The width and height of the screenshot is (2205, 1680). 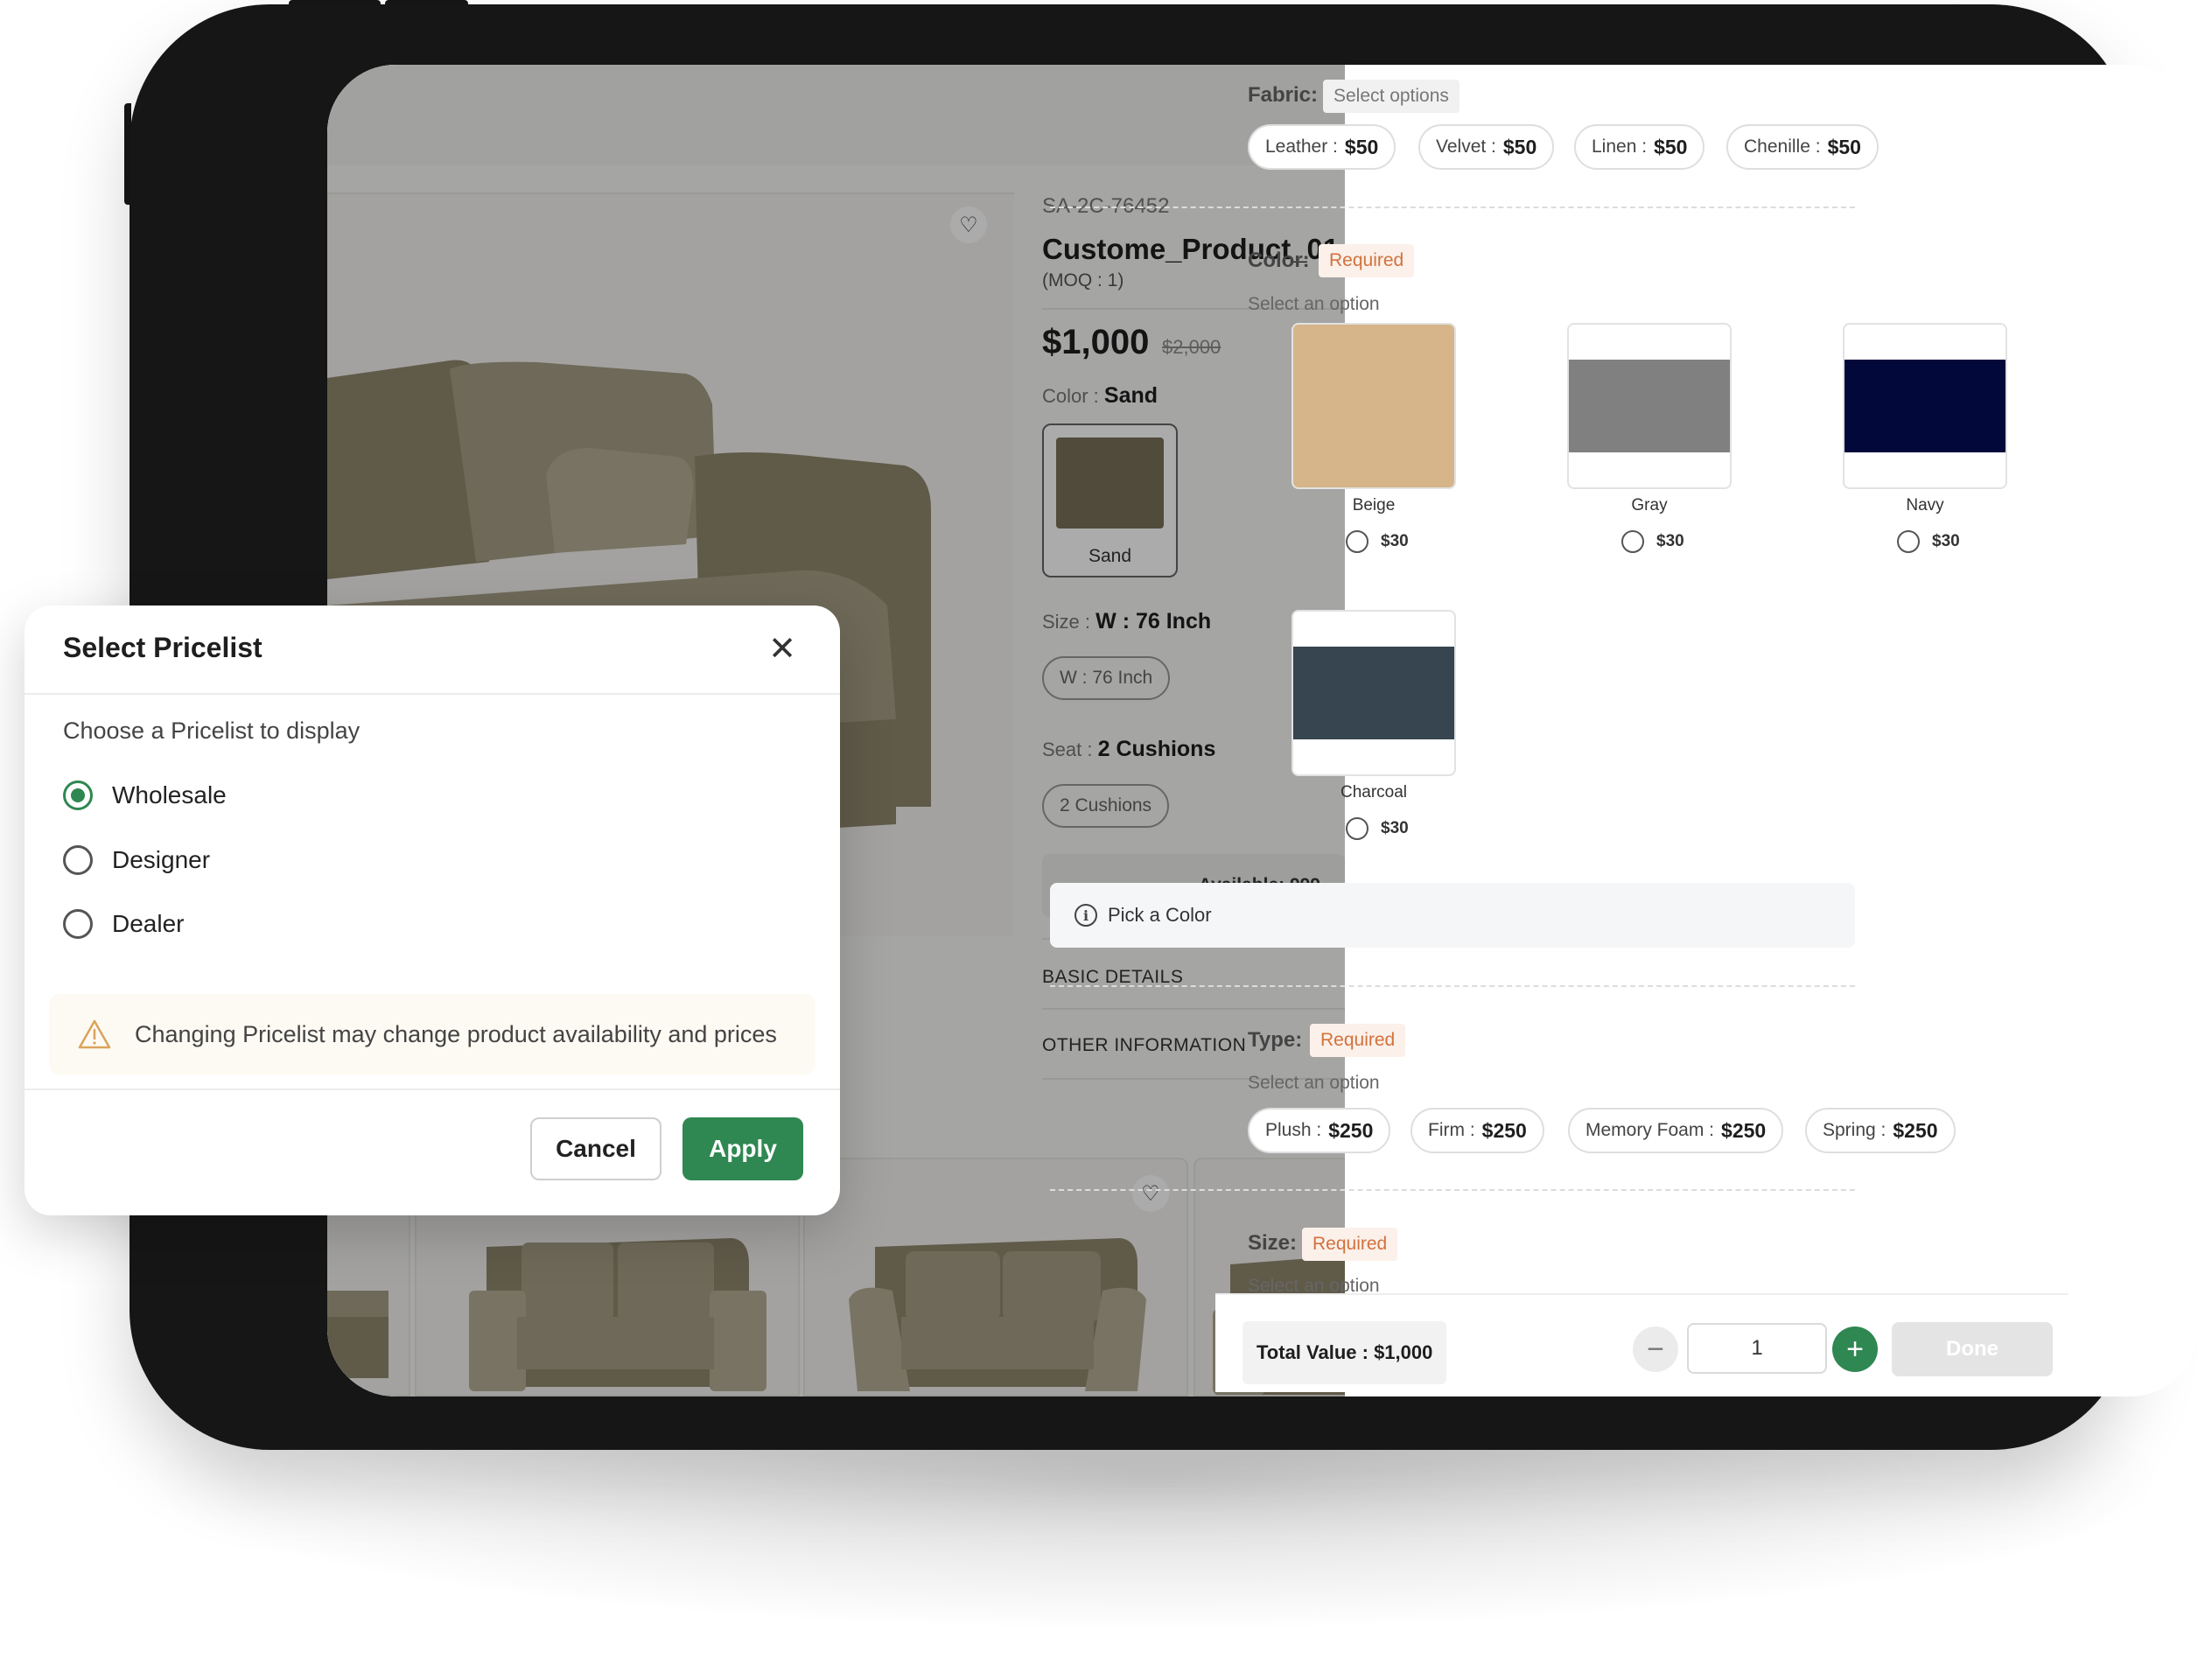 What do you see at coordinates (162, 647) in the screenshot?
I see `modal-title: Select Pricelist` at bounding box center [162, 647].